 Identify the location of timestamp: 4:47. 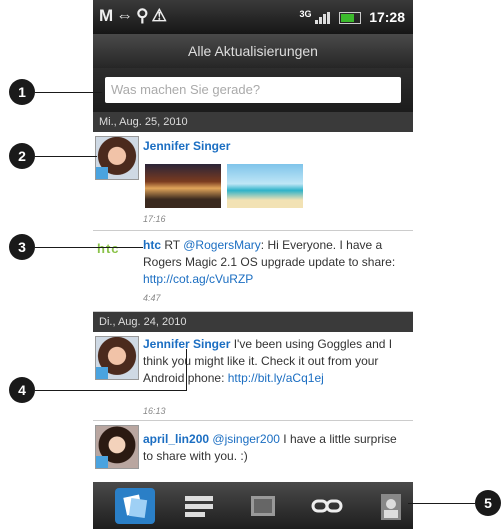
(152, 298).